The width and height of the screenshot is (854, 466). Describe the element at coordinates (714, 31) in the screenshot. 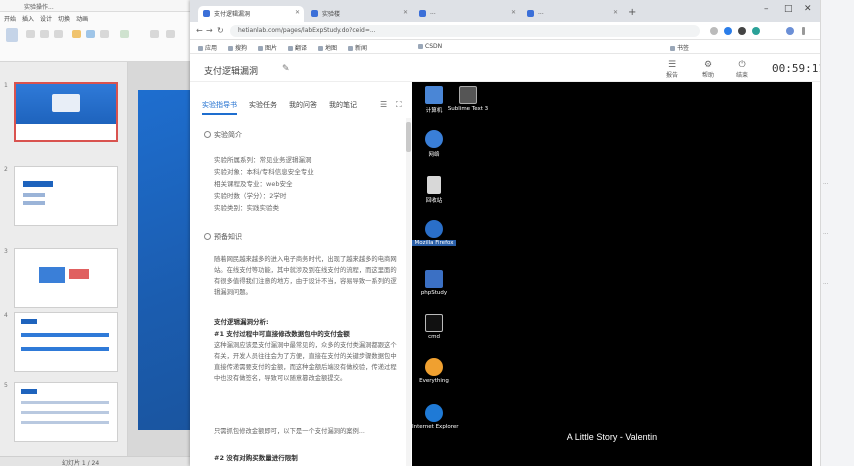

I see `star-icon` at that location.